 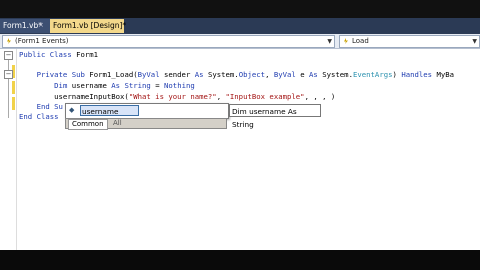 I want to click on code-line-1: Public Class Form1, so click(x=59, y=54).